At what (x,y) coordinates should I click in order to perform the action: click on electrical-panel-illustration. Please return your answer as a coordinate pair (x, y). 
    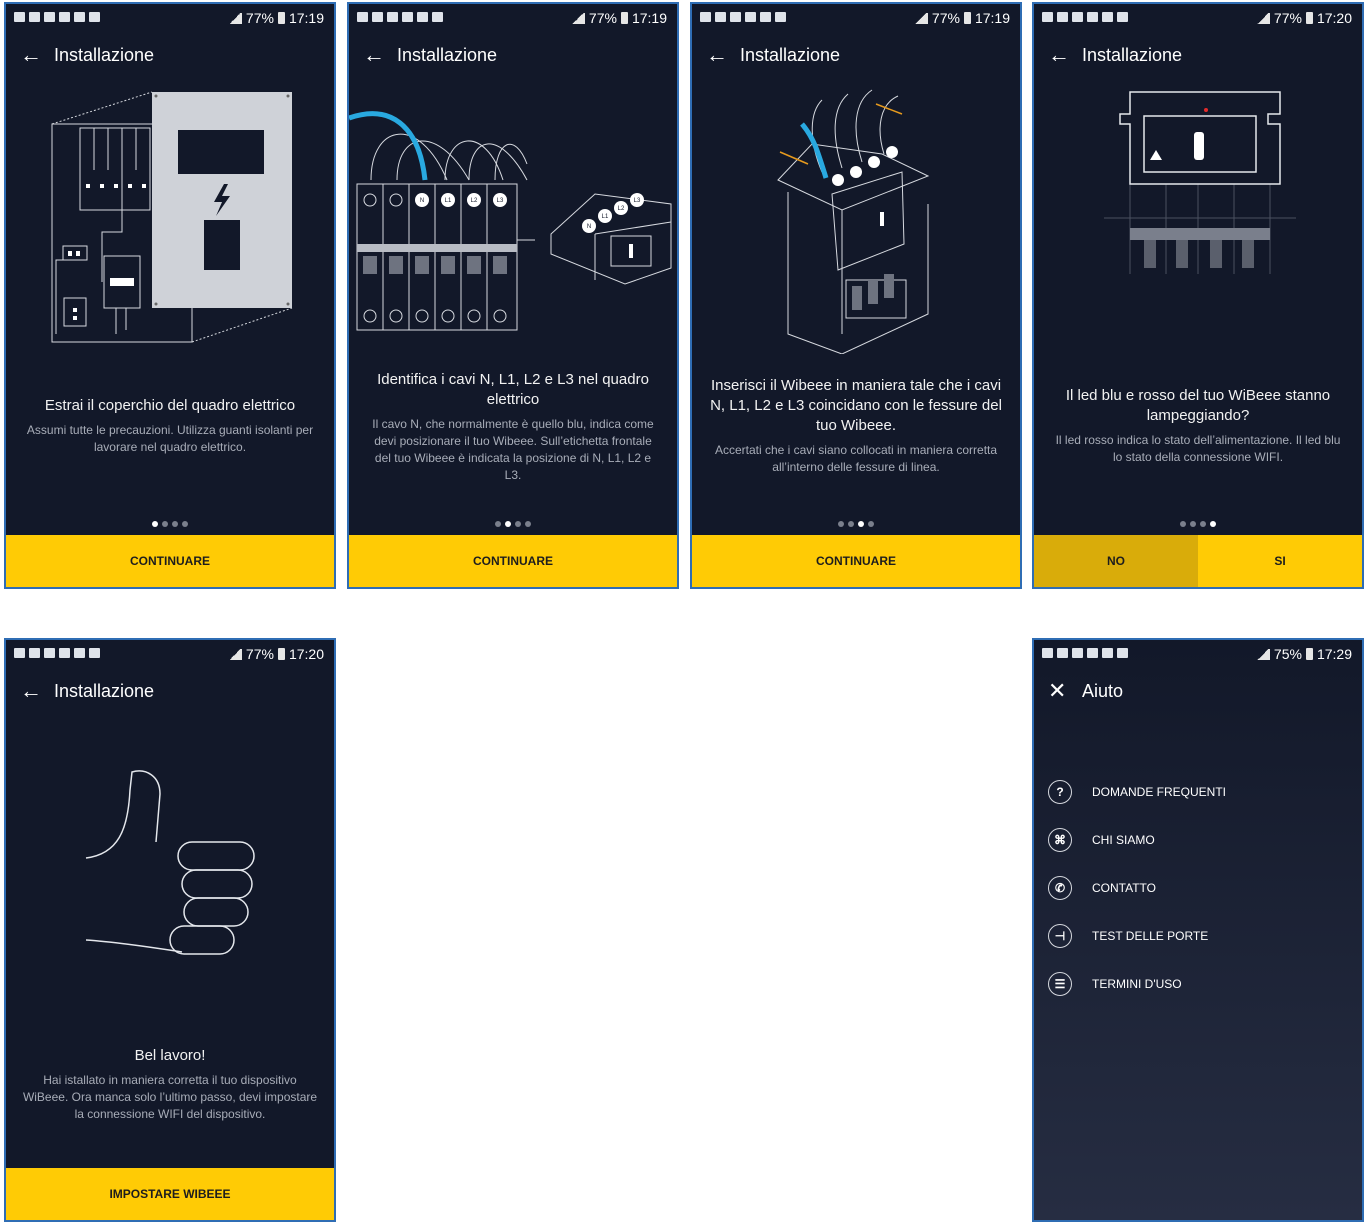
    Looking at the image, I should click on (172, 217).